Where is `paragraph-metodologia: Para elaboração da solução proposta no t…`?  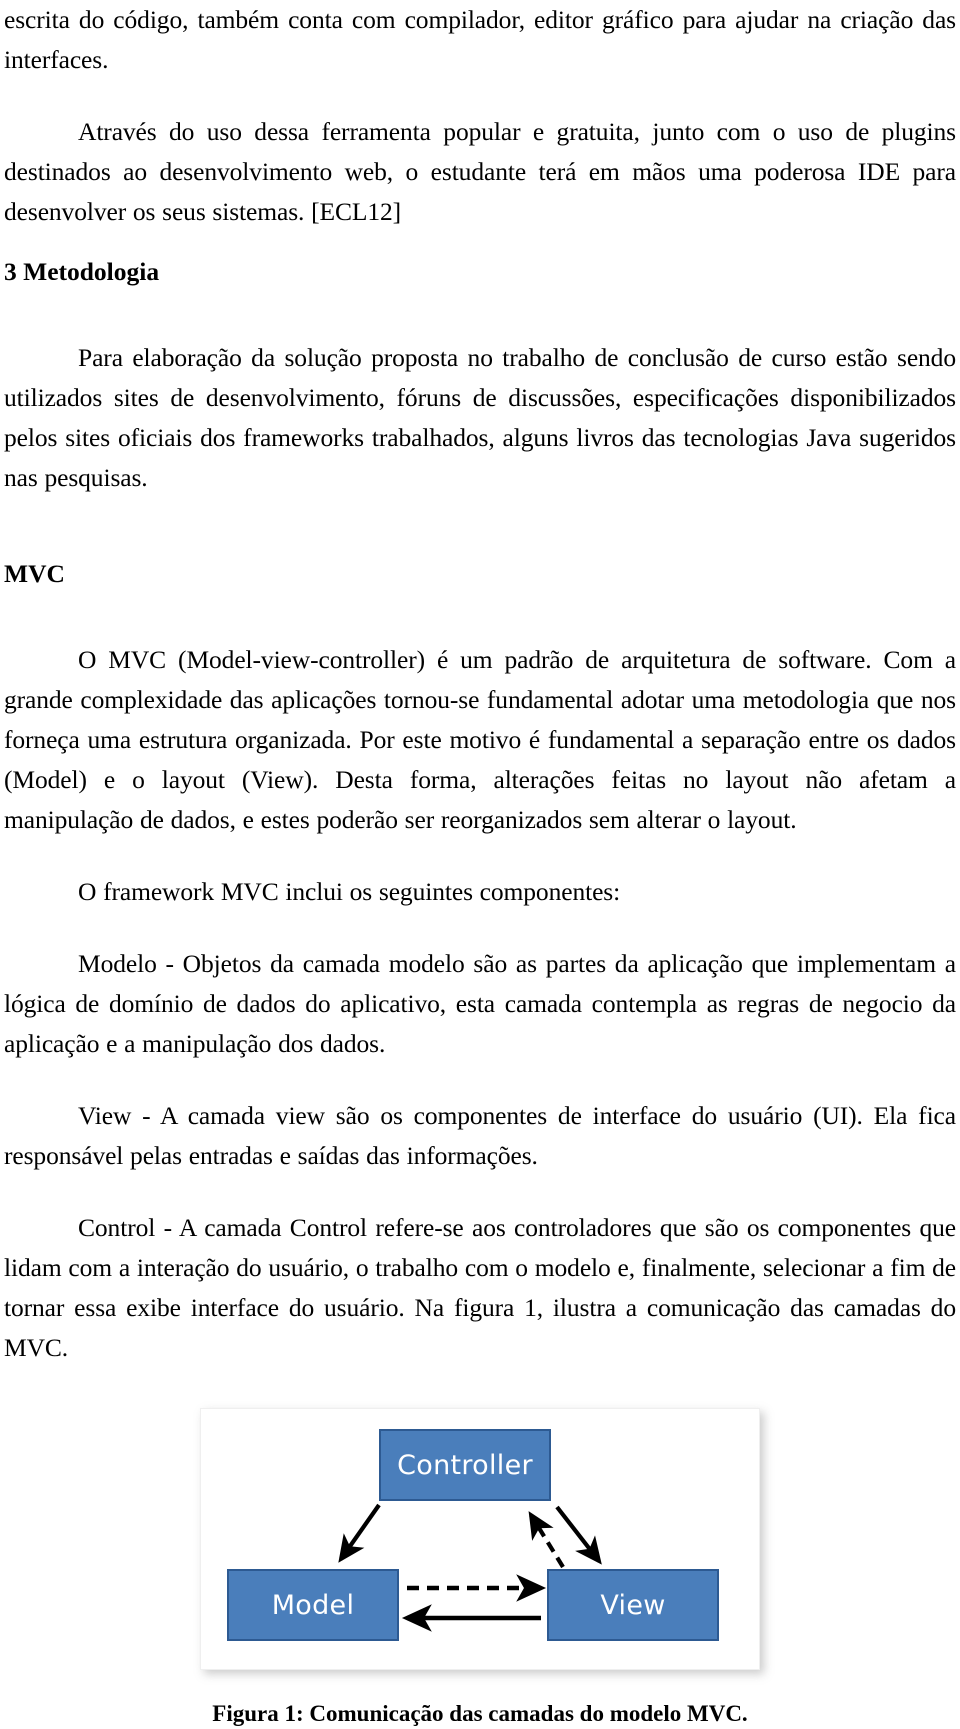
paragraph-metodologia: Para elaboração da solução proposta no t… is located at coordinates (480, 417).